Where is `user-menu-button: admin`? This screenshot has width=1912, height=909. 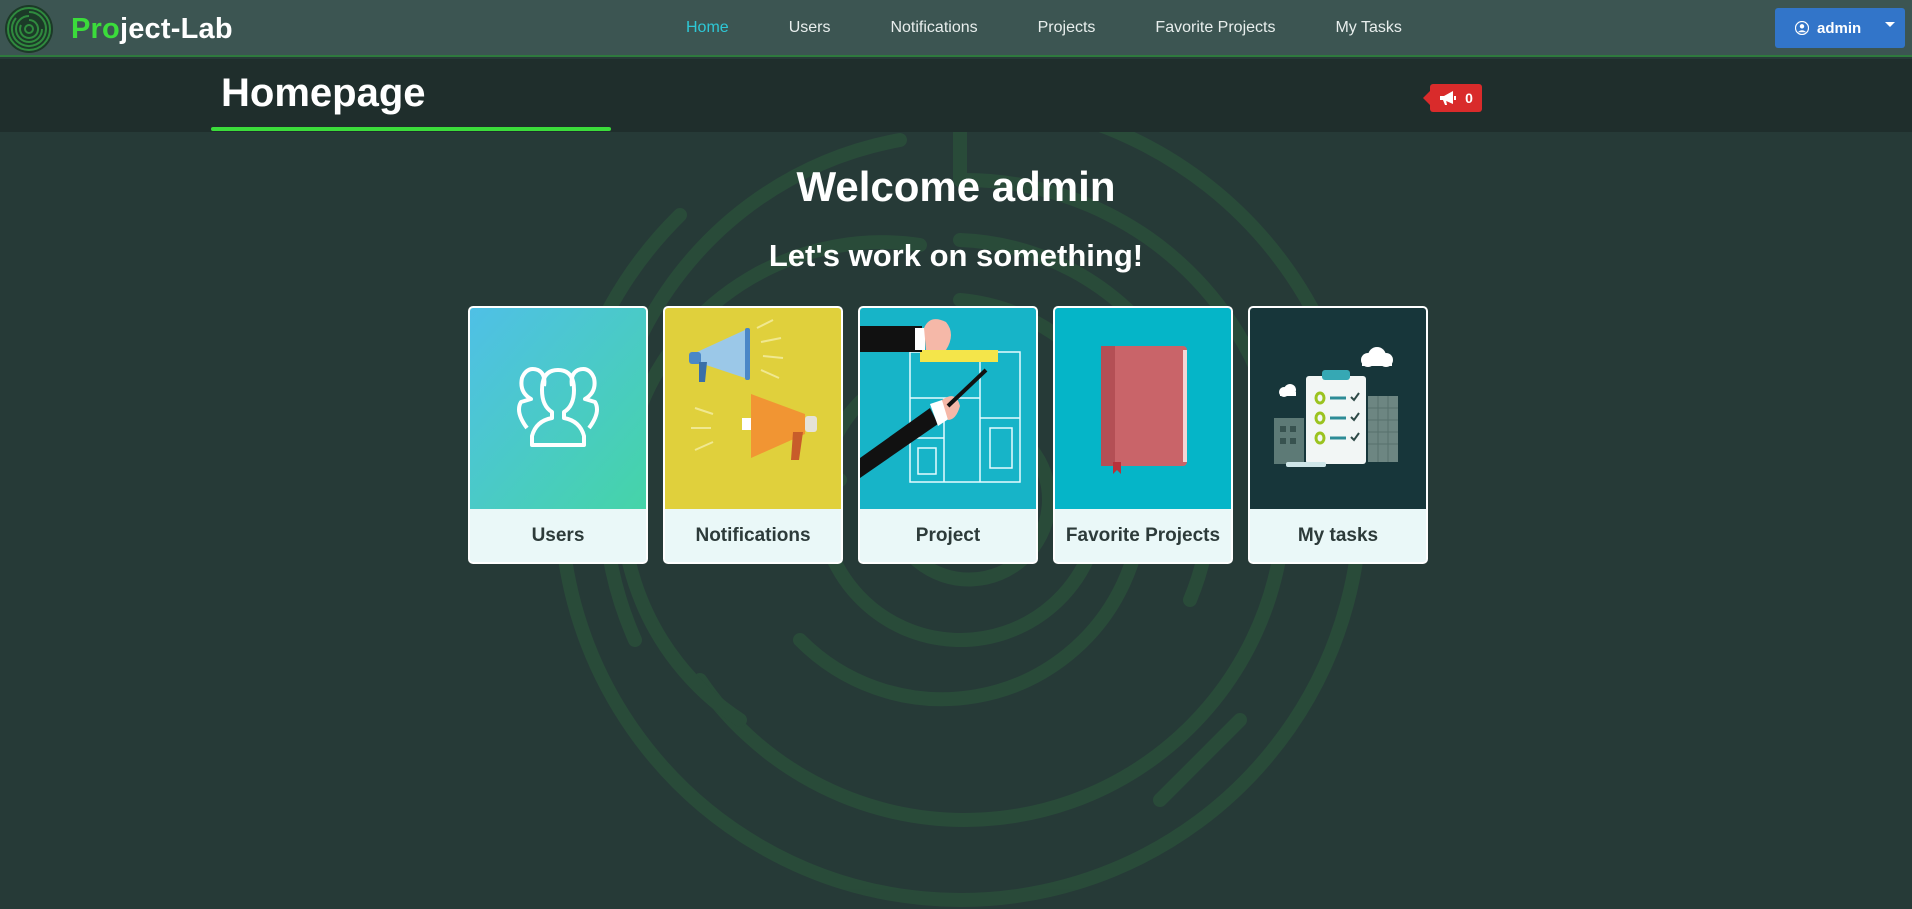
user-menu-button: admin is located at coordinates (1840, 28).